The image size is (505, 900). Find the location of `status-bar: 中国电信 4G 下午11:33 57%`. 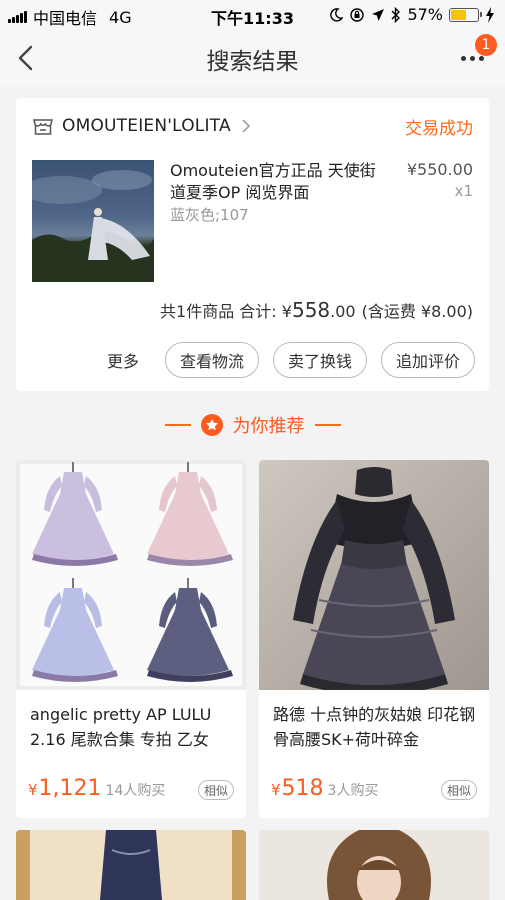

status-bar: 中国电信 4G 下午11:33 57% is located at coordinates (252, 15).